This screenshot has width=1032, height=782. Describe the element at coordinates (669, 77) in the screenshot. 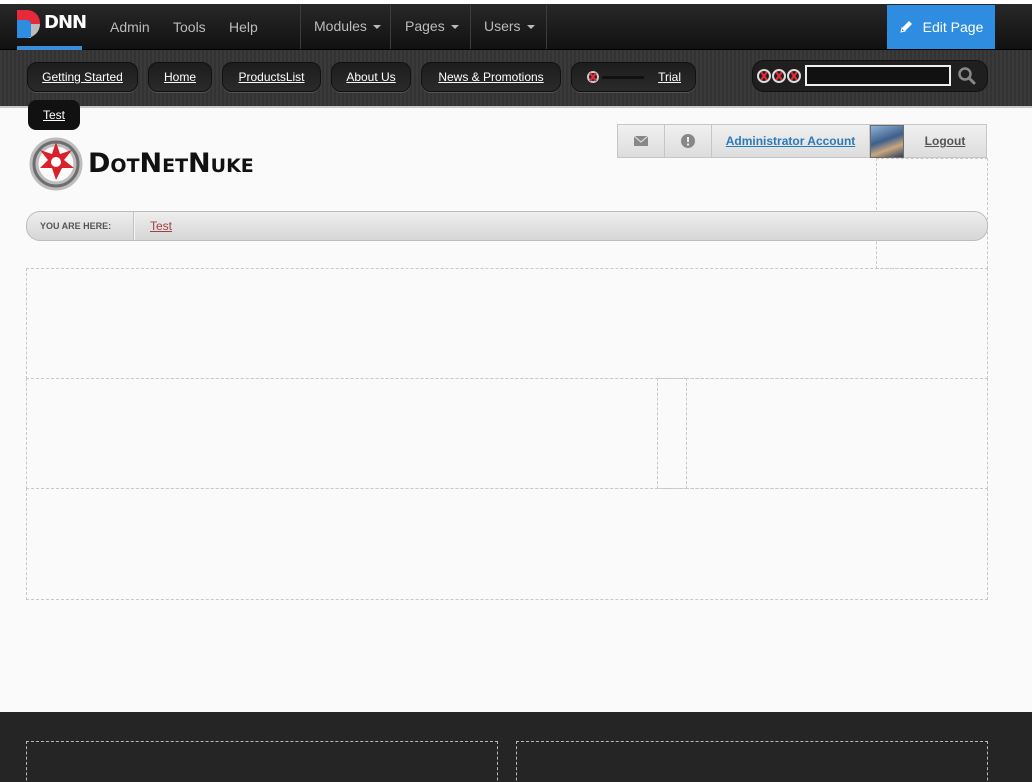

I see `nav-item-trial-label: Trial` at that location.